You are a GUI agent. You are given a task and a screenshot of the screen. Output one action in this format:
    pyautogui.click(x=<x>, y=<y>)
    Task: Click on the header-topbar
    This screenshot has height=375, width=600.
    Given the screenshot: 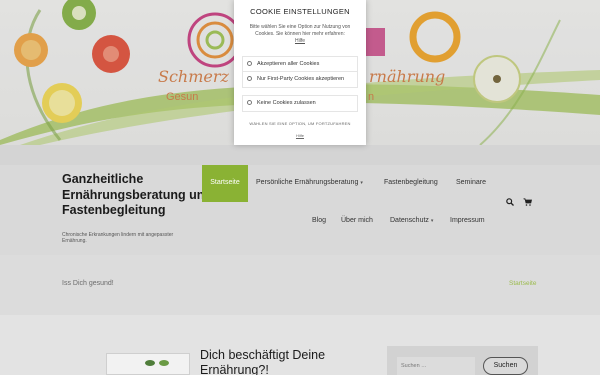 What is the action you would take?
    pyautogui.click(x=300, y=155)
    